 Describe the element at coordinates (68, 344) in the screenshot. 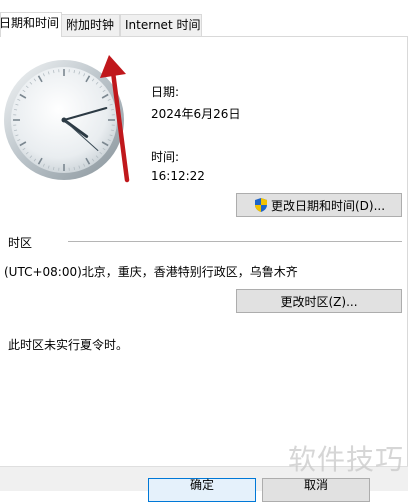

I see `dst-note: 此时区未实行夏令时。` at that location.